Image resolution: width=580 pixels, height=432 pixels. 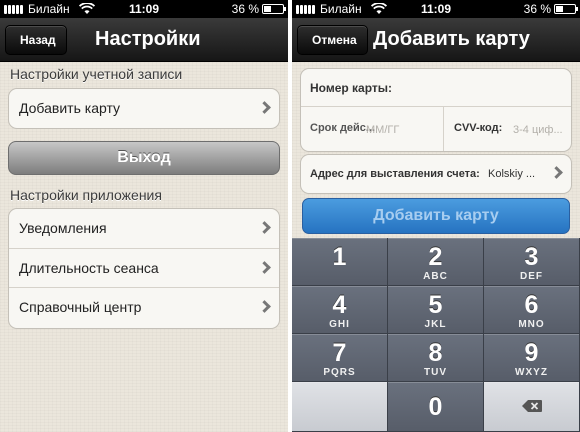 What do you see at coordinates (531, 324) in the screenshot?
I see `key-letters: MNO` at bounding box center [531, 324].